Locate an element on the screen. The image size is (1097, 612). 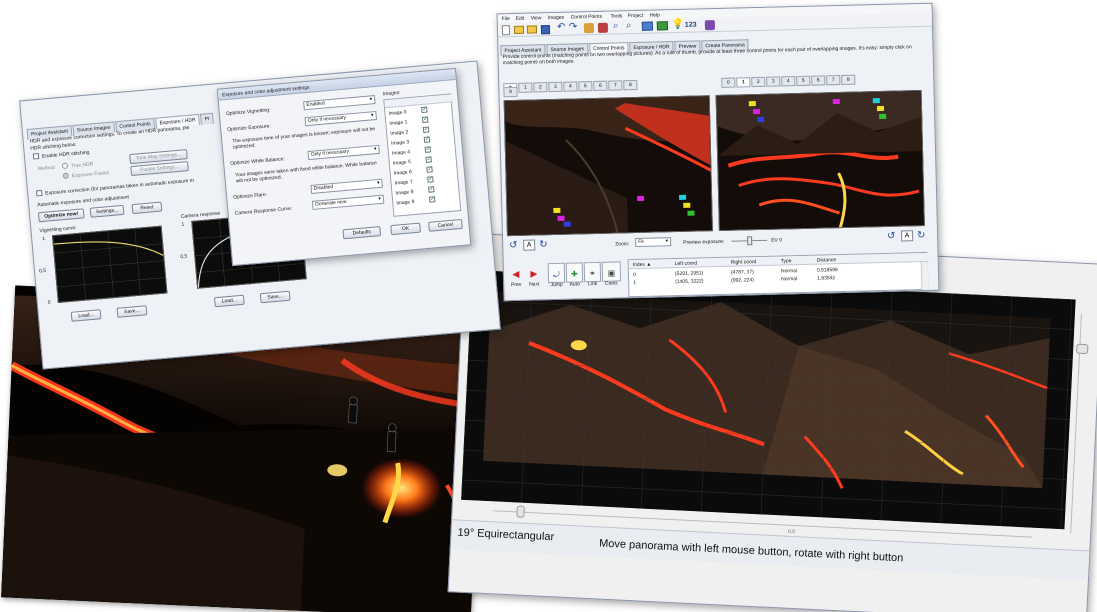
left-tab: 2 is located at coordinates (540, 87).